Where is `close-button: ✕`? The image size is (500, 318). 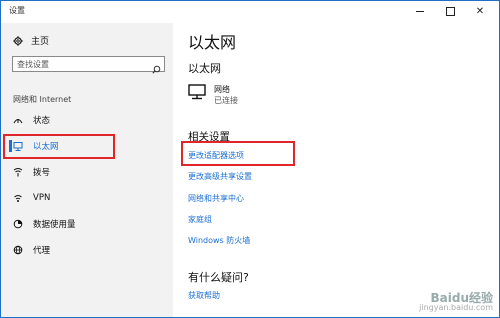 close-button: ✕ is located at coordinates (480, 11).